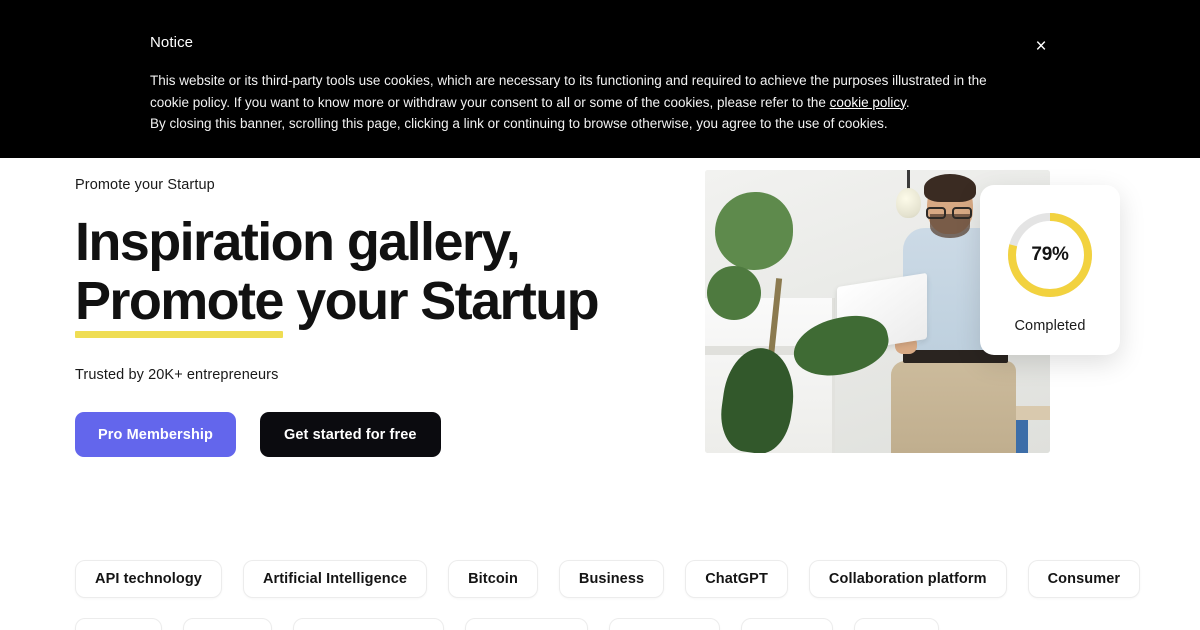 This screenshot has height=630, width=1200. Describe the element at coordinates (953, 407) in the screenshot. I see `photo-person-trousers` at that location.